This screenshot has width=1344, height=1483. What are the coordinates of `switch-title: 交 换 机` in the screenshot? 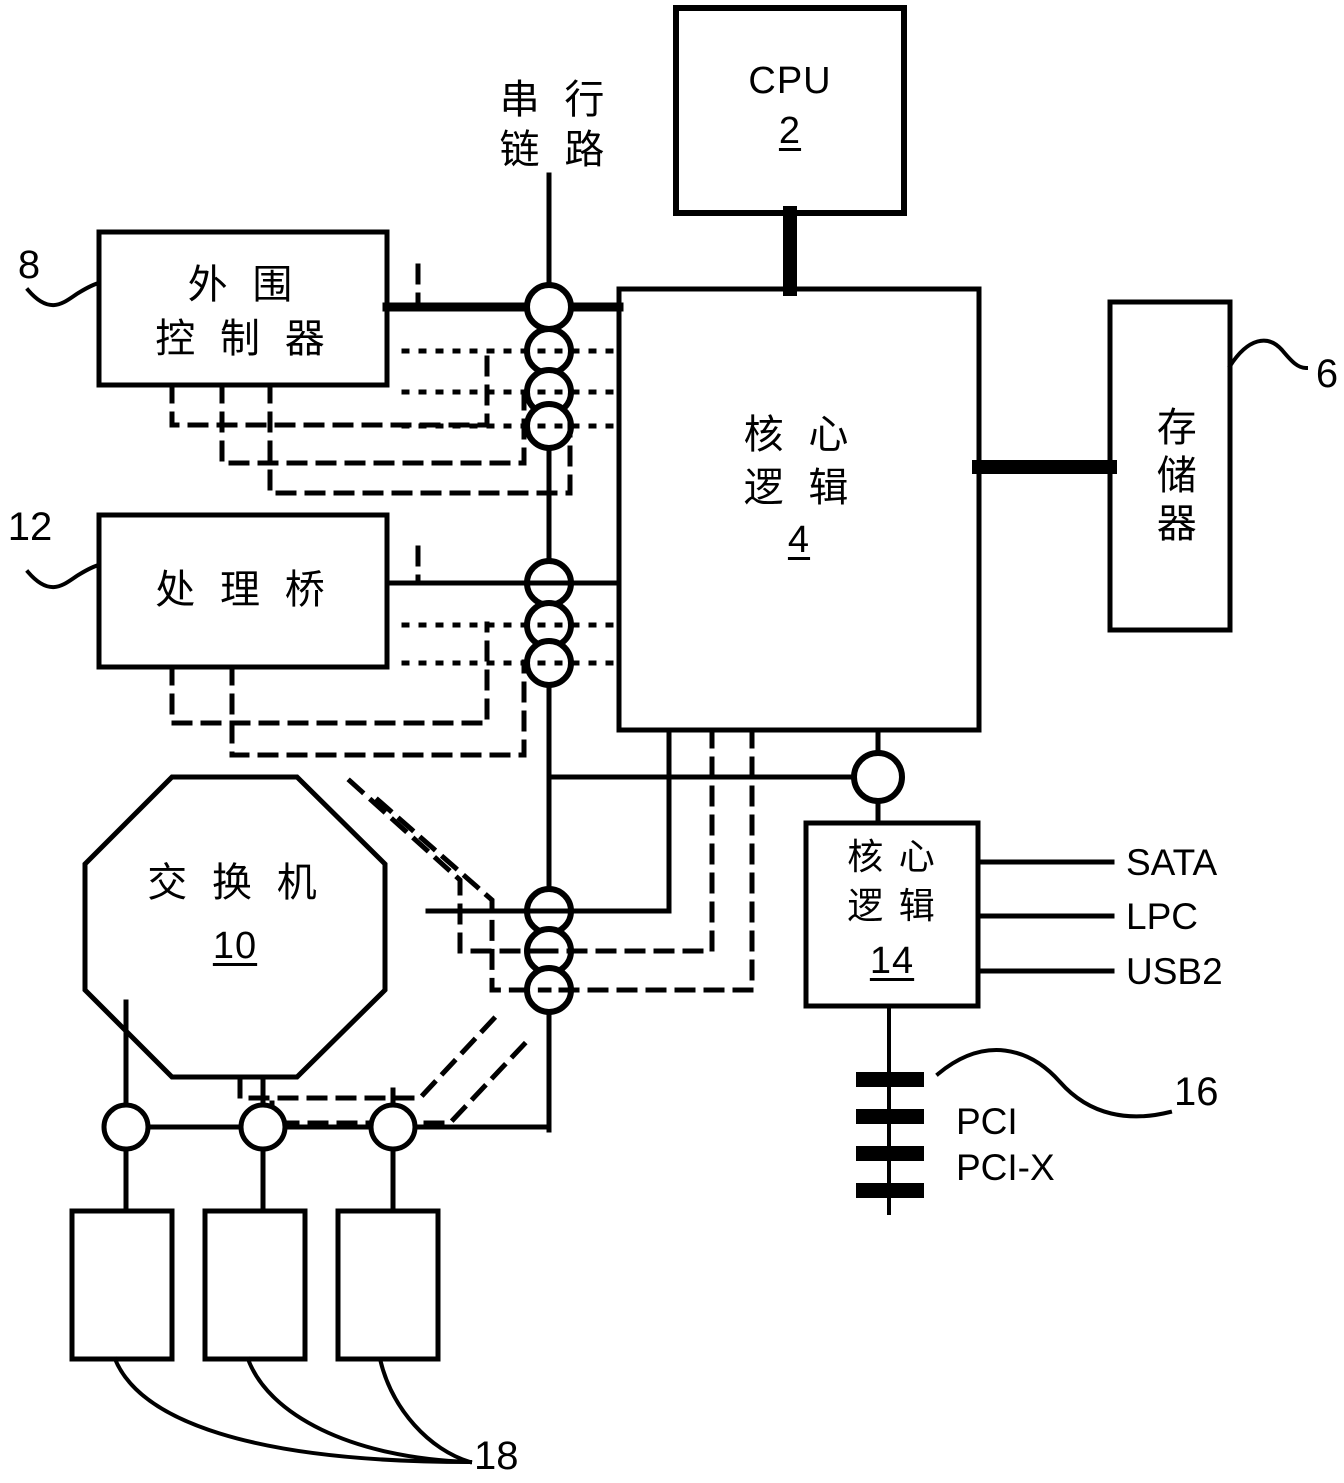 It's located at (235, 883).